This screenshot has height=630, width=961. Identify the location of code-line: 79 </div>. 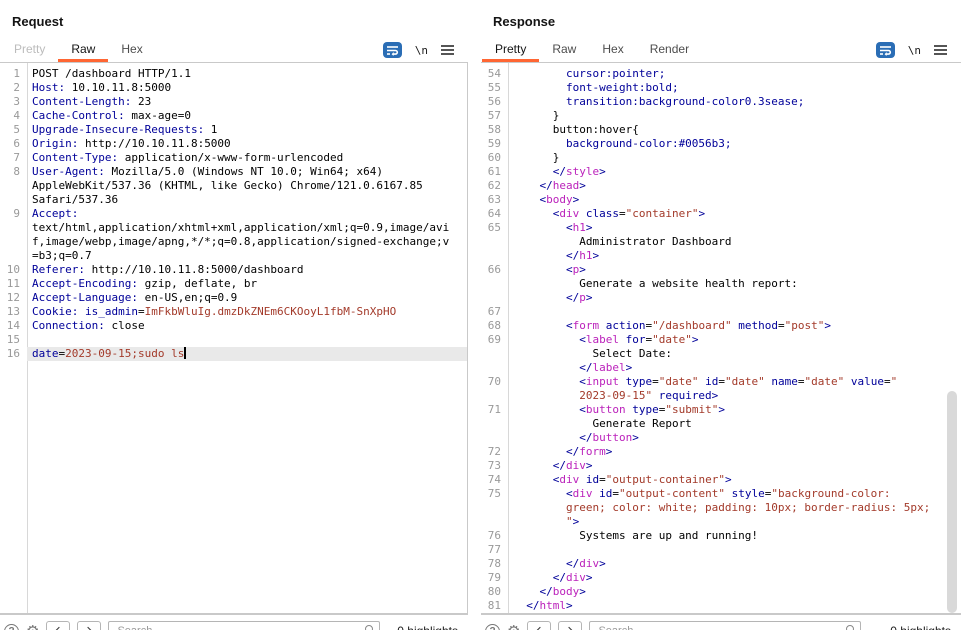
(721, 578).